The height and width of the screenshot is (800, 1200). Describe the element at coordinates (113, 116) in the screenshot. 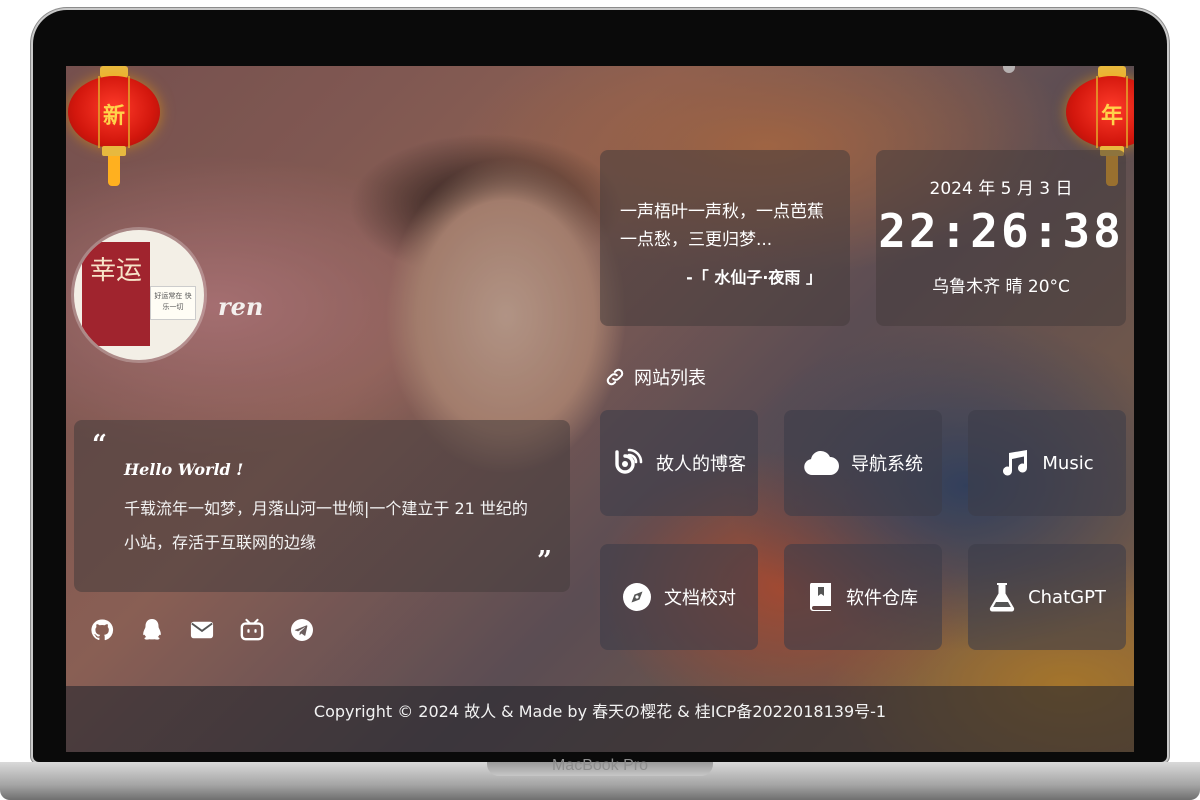

I see `lantern-left-char: 新` at that location.